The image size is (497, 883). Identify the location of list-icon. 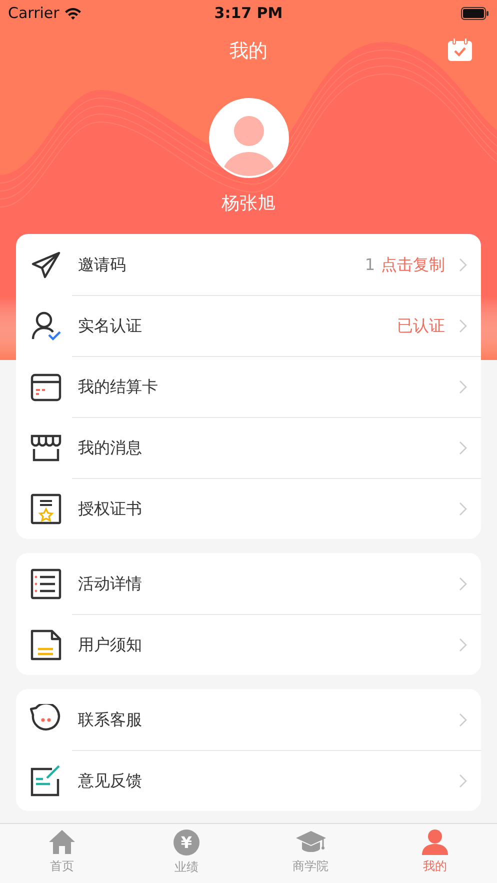
(46, 584).